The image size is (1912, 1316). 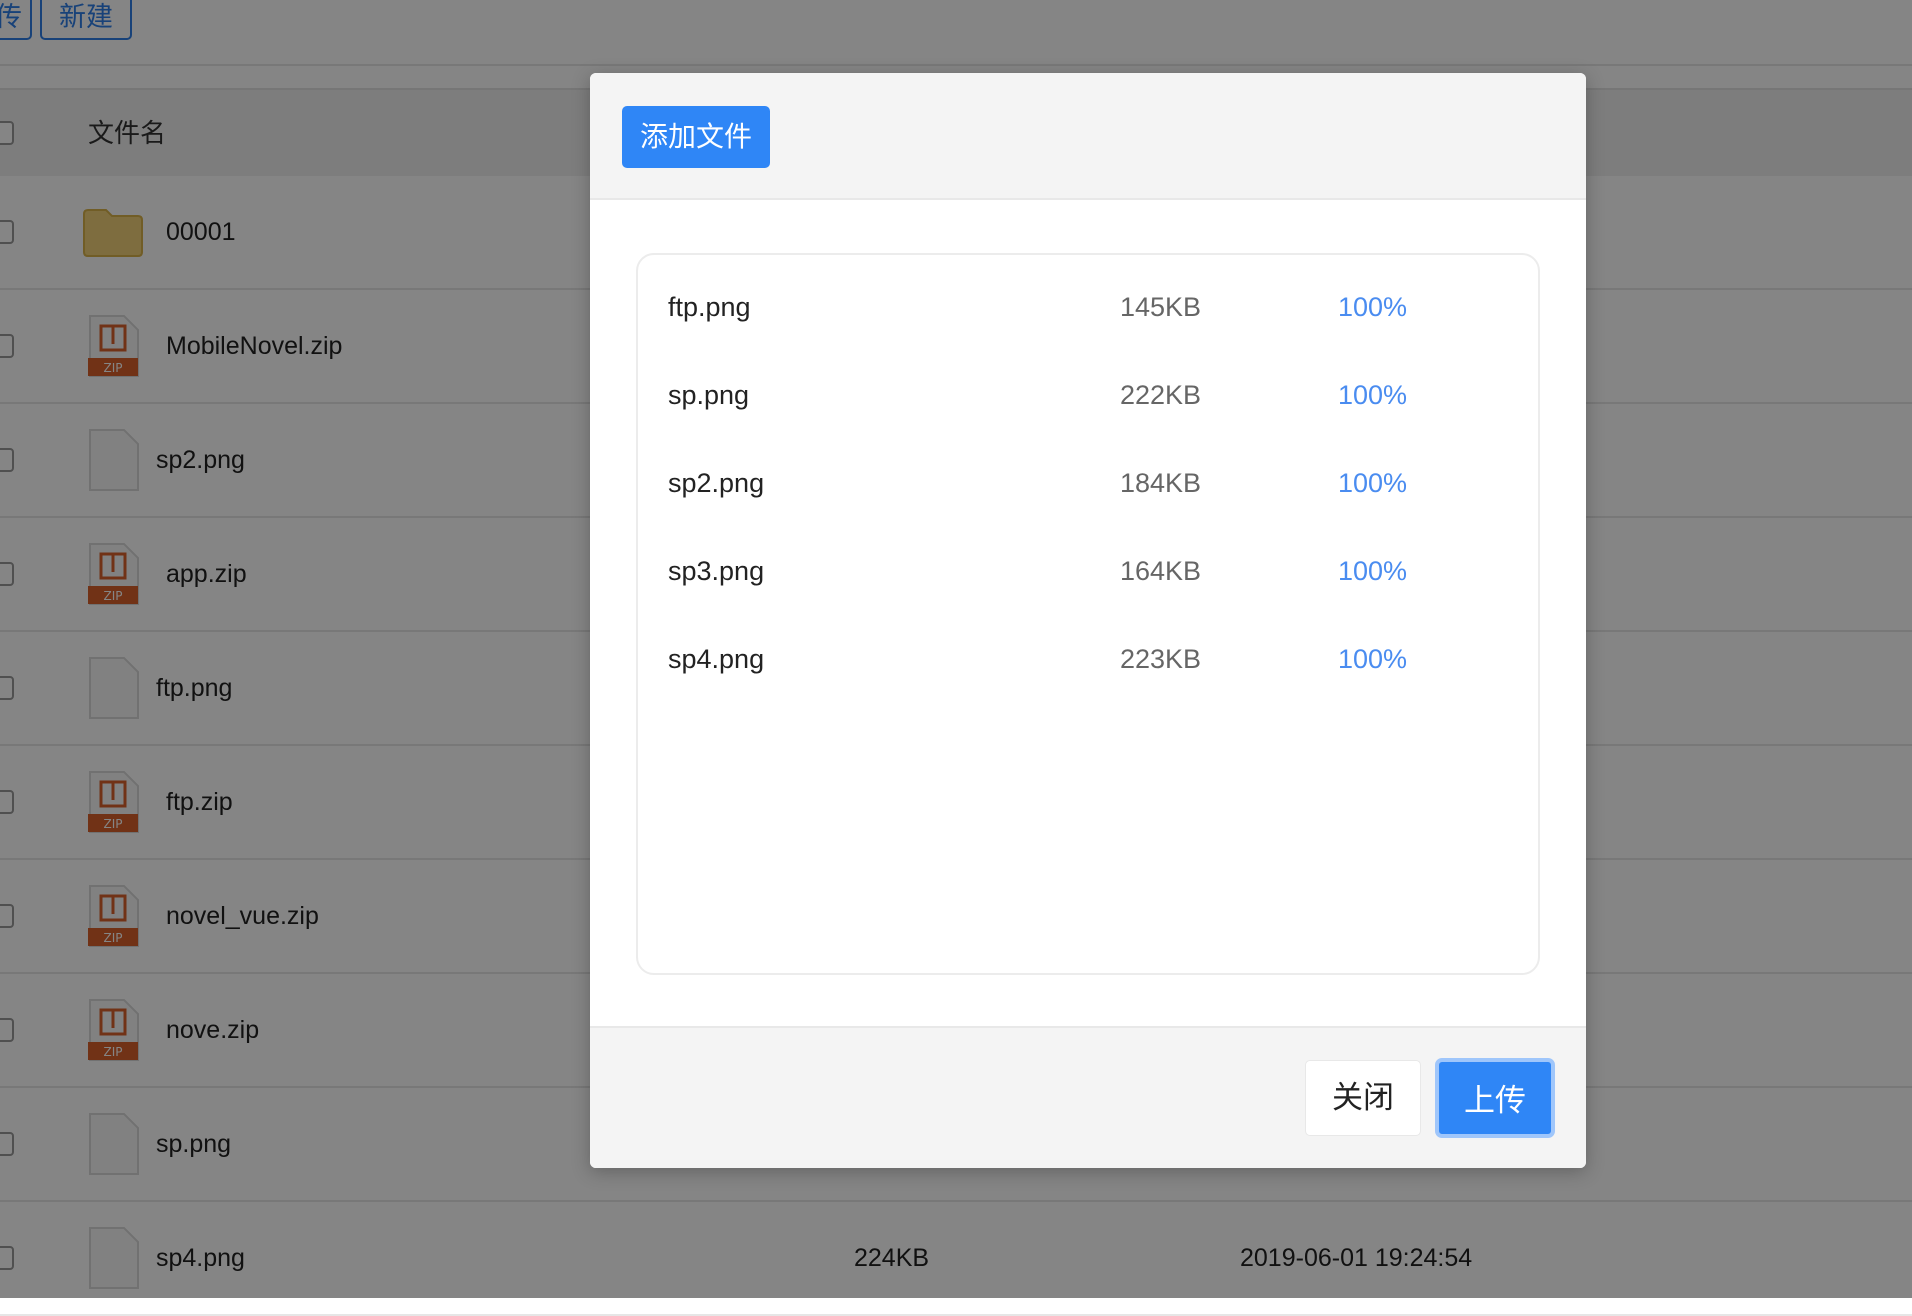 I want to click on list-item: sp4.png 223KB 100%, so click(x=1088, y=659).